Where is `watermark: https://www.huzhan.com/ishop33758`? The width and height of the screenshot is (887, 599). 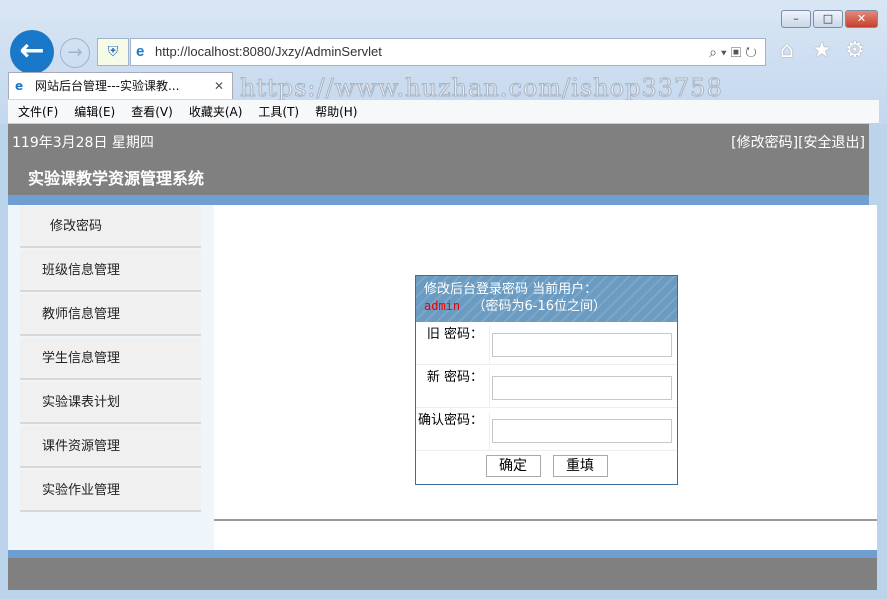 watermark: https://www.huzhan.com/ishop33758 is located at coordinates (481, 88).